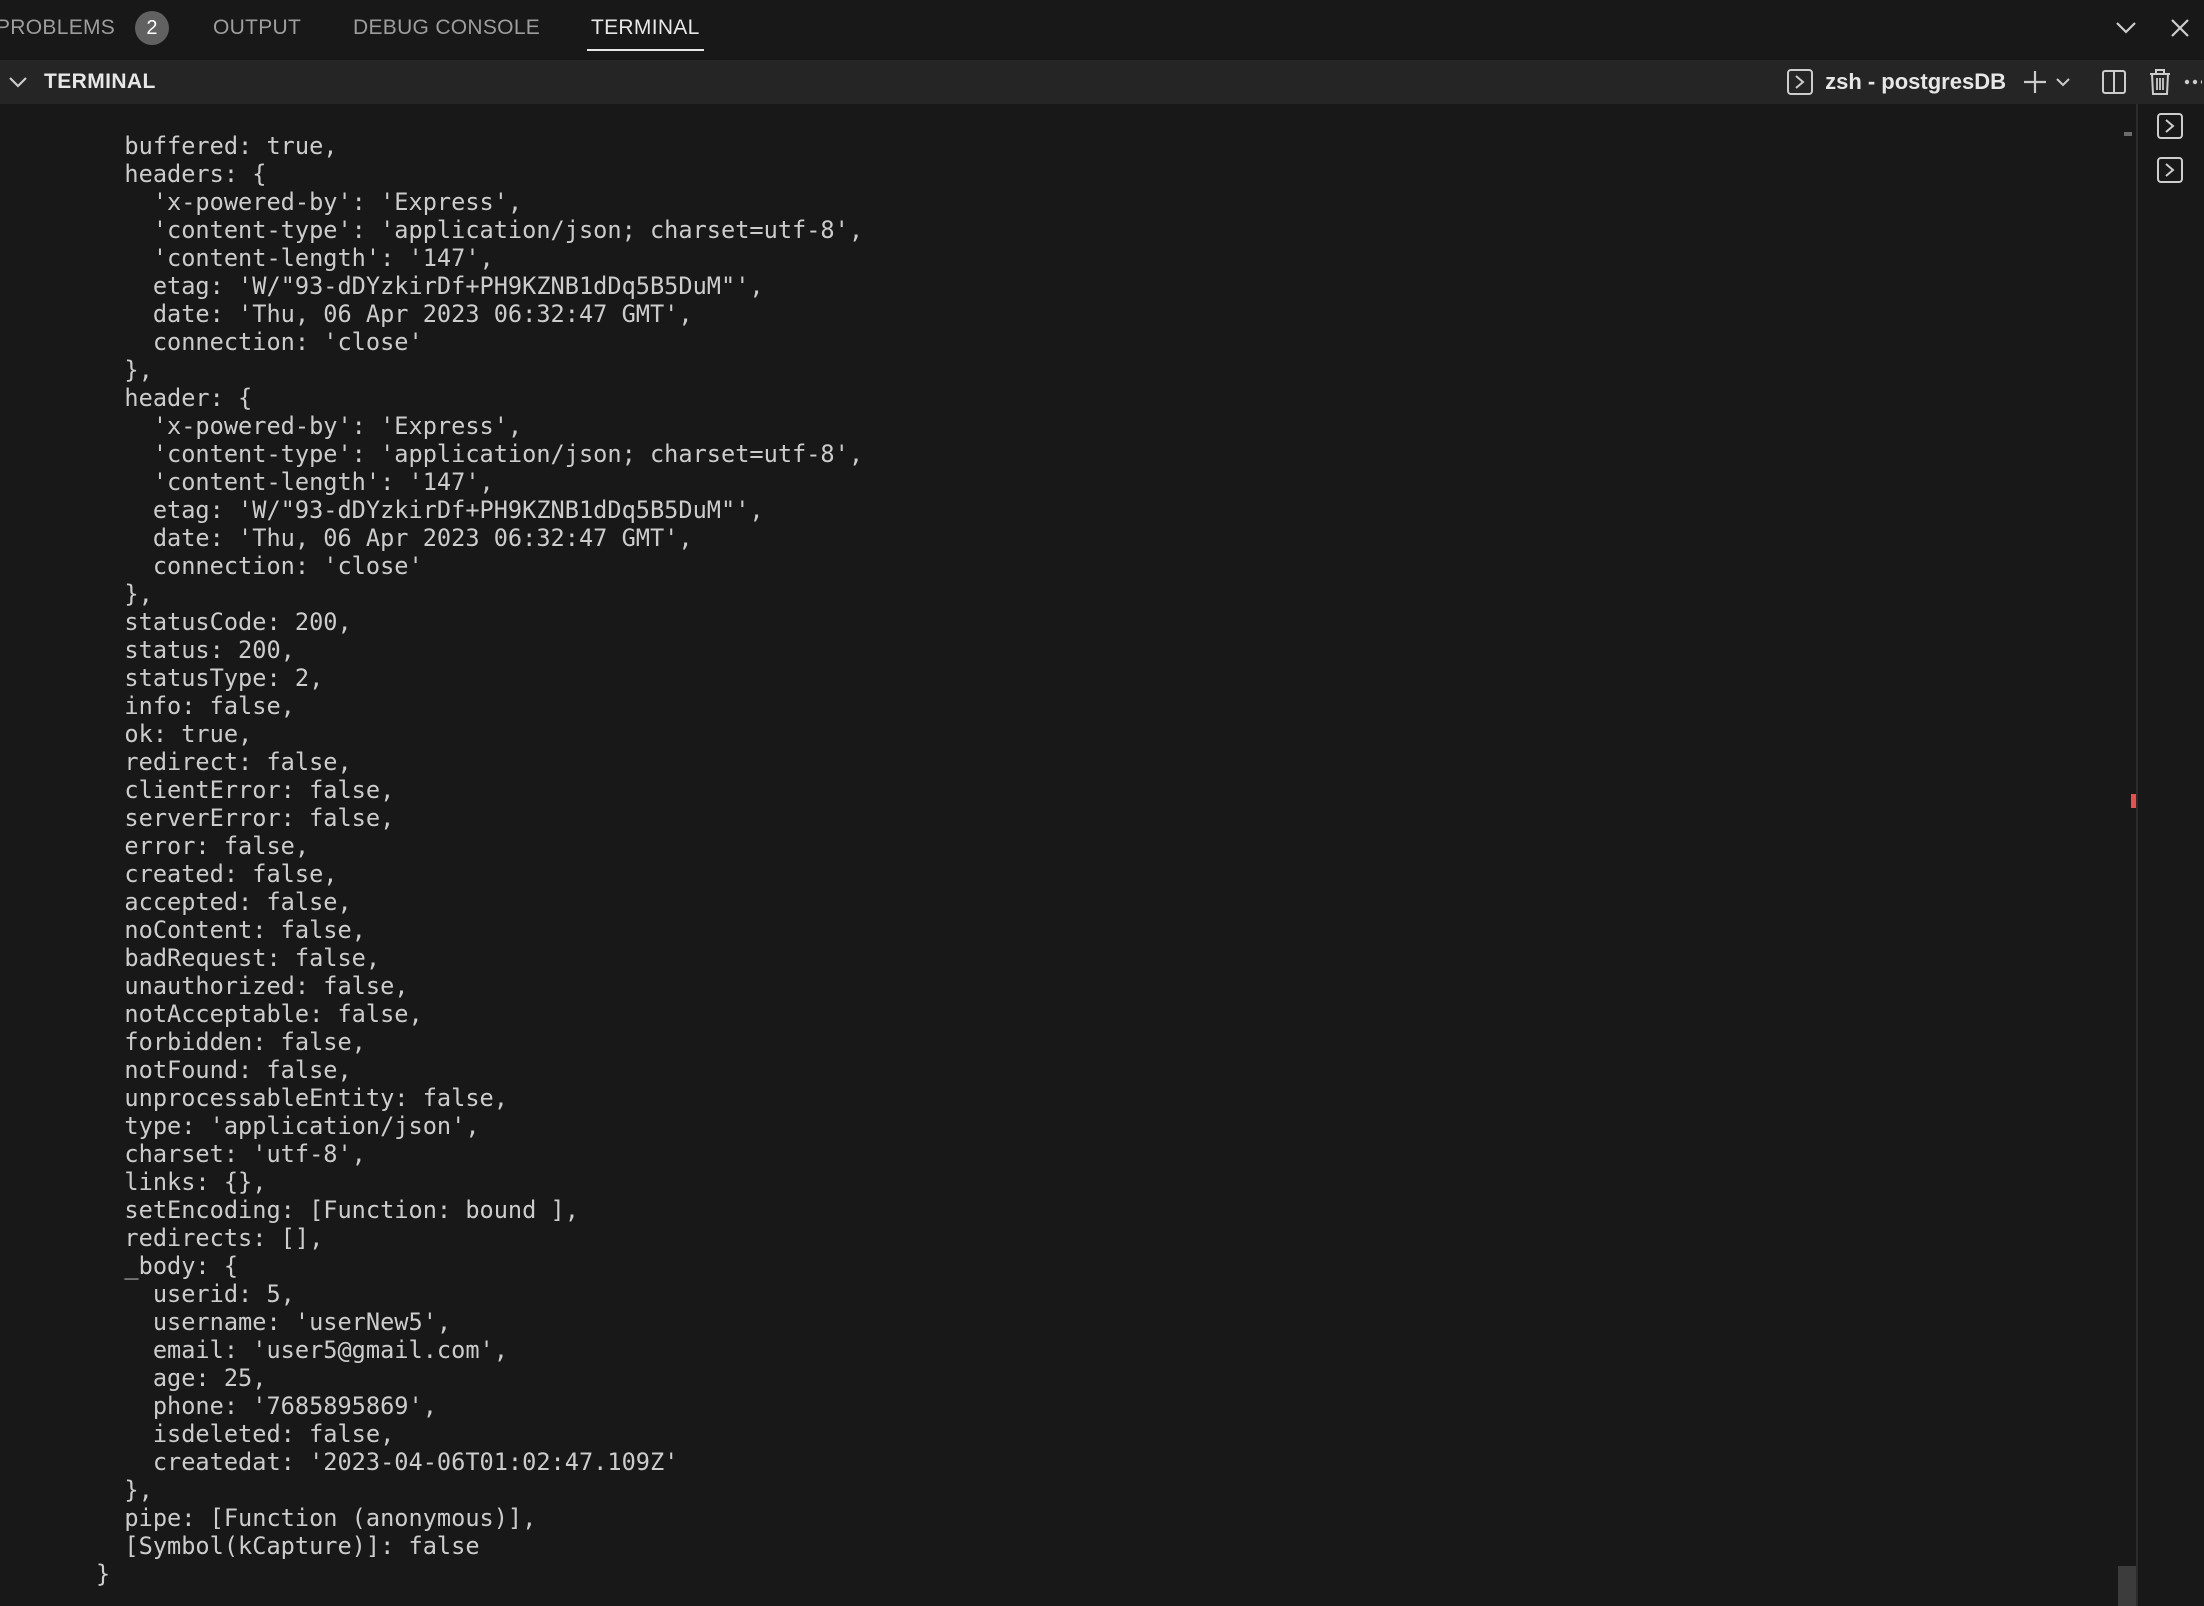 This screenshot has width=2204, height=1606. What do you see at coordinates (2194, 82) in the screenshot?
I see `ellipsis-icon` at bounding box center [2194, 82].